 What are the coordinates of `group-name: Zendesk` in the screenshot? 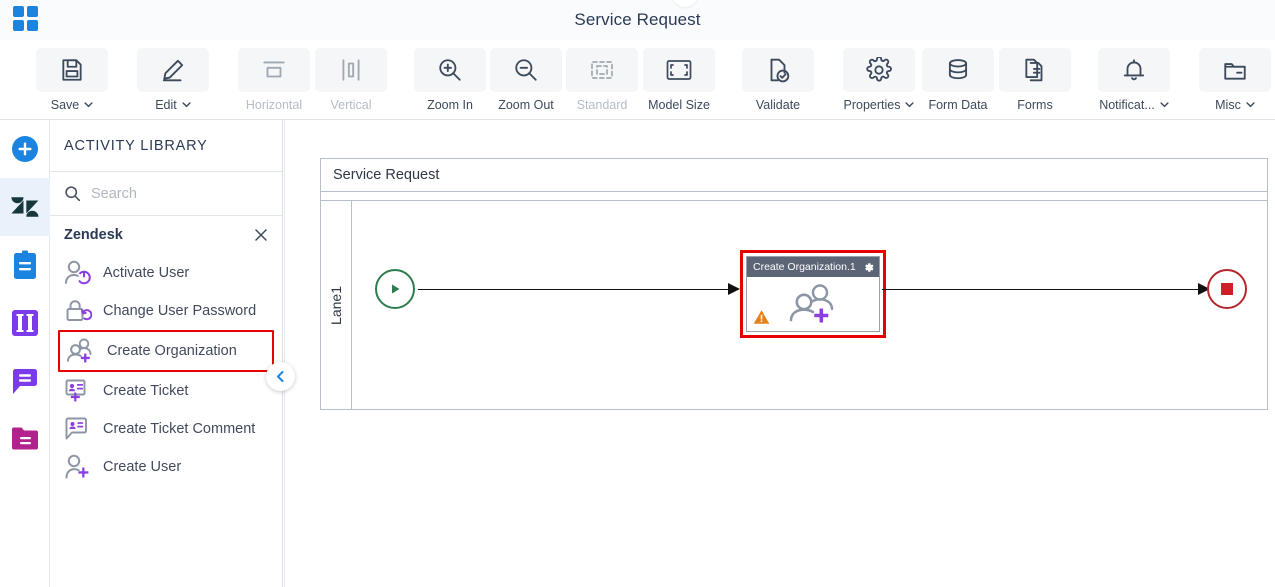 It's located at (93, 235).